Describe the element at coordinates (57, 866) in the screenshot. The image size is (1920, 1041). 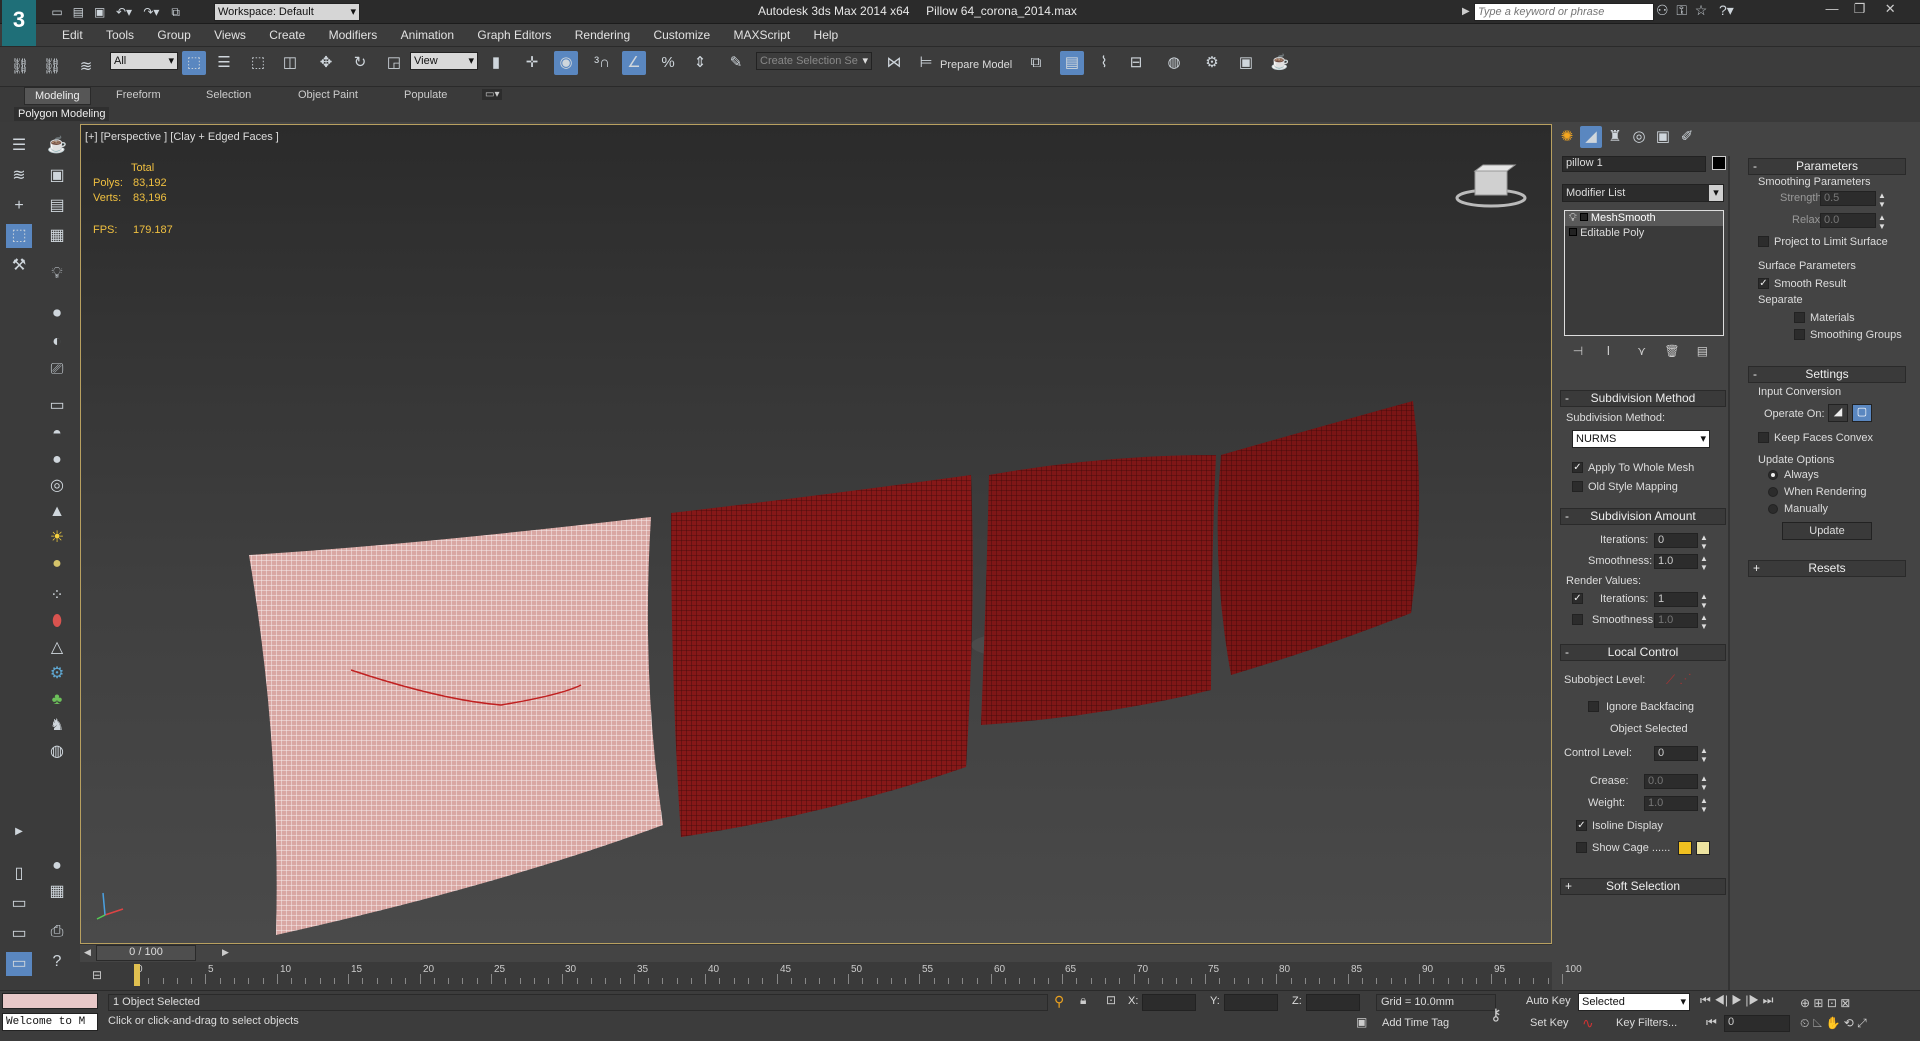
I see `material-sphere-icon: ●` at that location.